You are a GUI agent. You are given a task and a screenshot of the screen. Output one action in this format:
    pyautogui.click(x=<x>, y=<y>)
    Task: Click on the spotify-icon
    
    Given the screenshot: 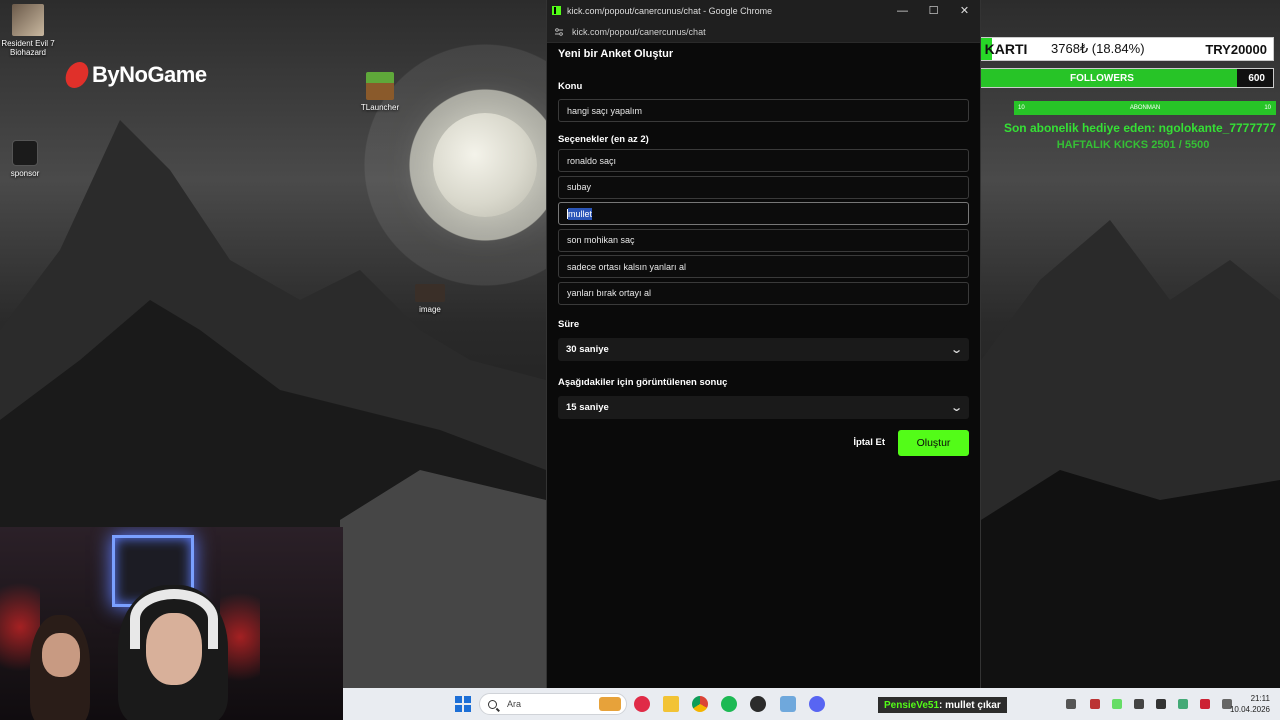 What is the action you would take?
    pyautogui.click(x=729, y=704)
    